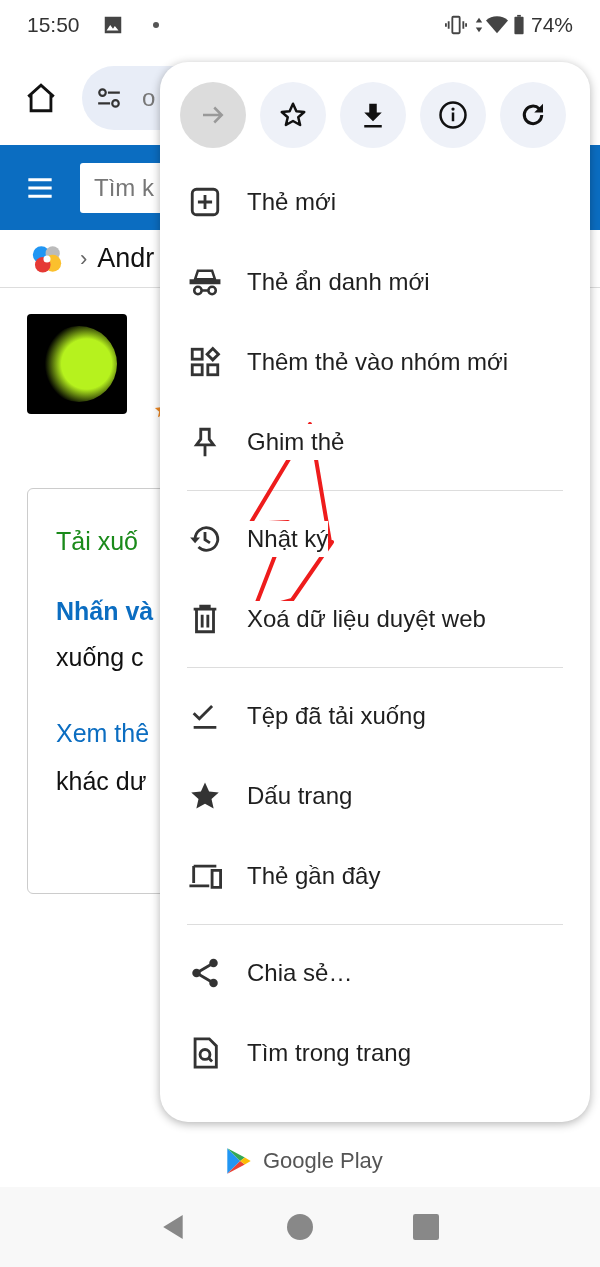 This screenshot has width=600, height=1267. I want to click on card-text: khác dư, so click(101, 781).